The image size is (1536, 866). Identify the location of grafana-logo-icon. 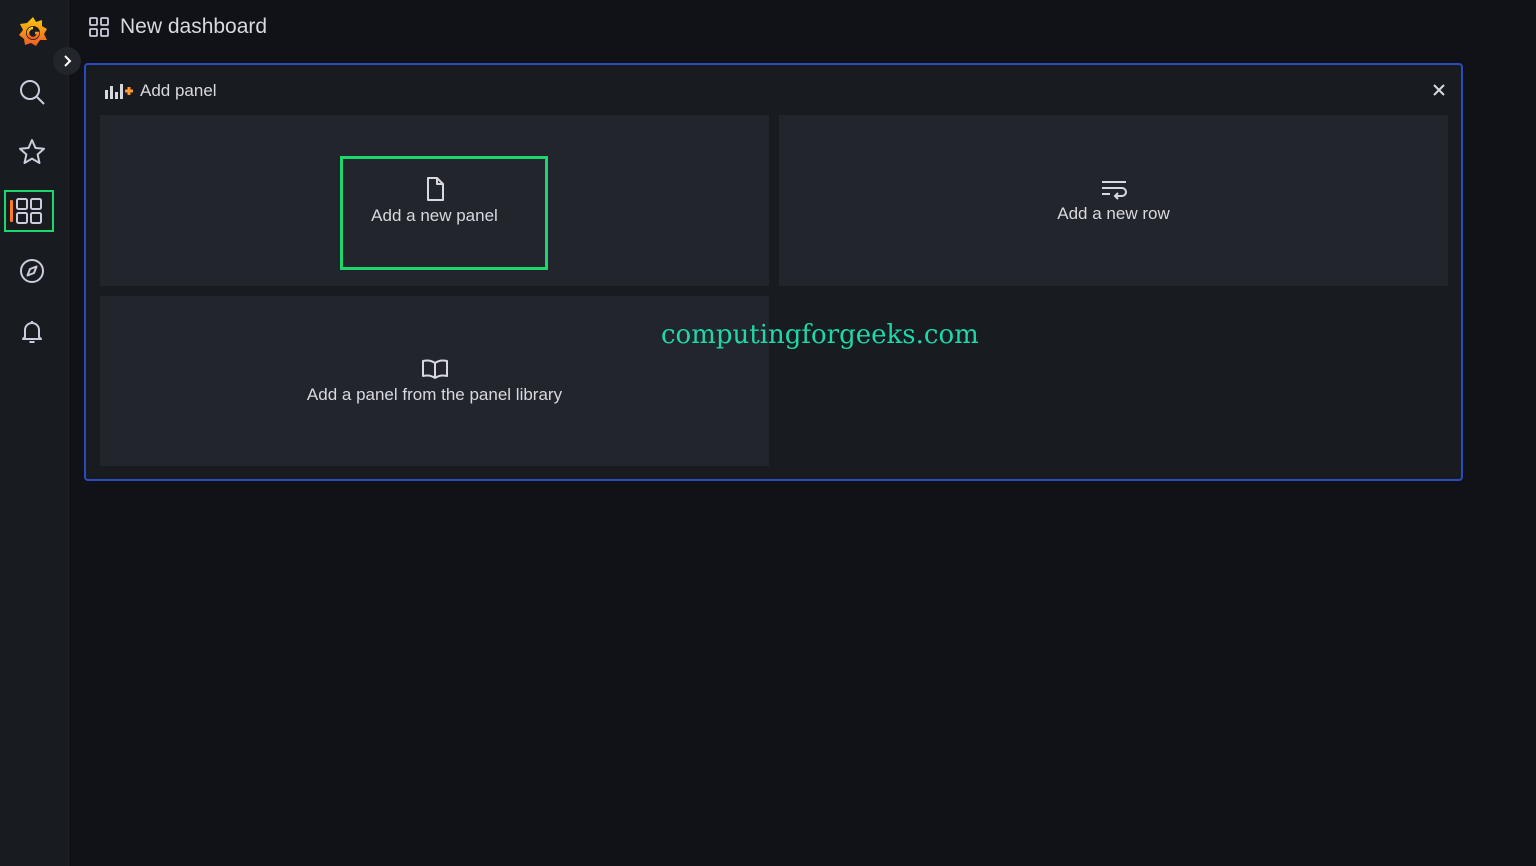
(33, 32).